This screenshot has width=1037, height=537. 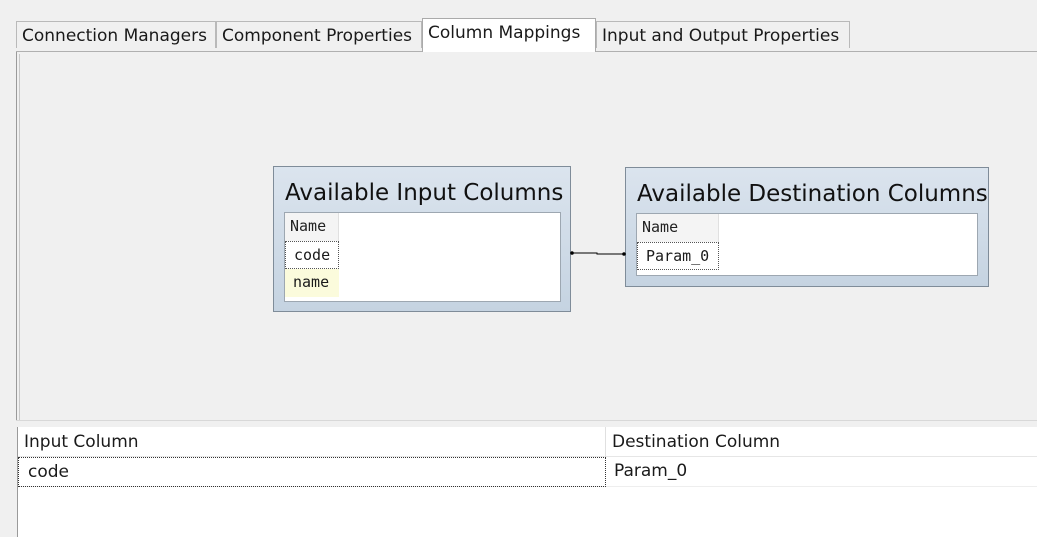 What do you see at coordinates (821, 472) in the screenshot?
I see `grid-cell-destination-column: Param_0` at bounding box center [821, 472].